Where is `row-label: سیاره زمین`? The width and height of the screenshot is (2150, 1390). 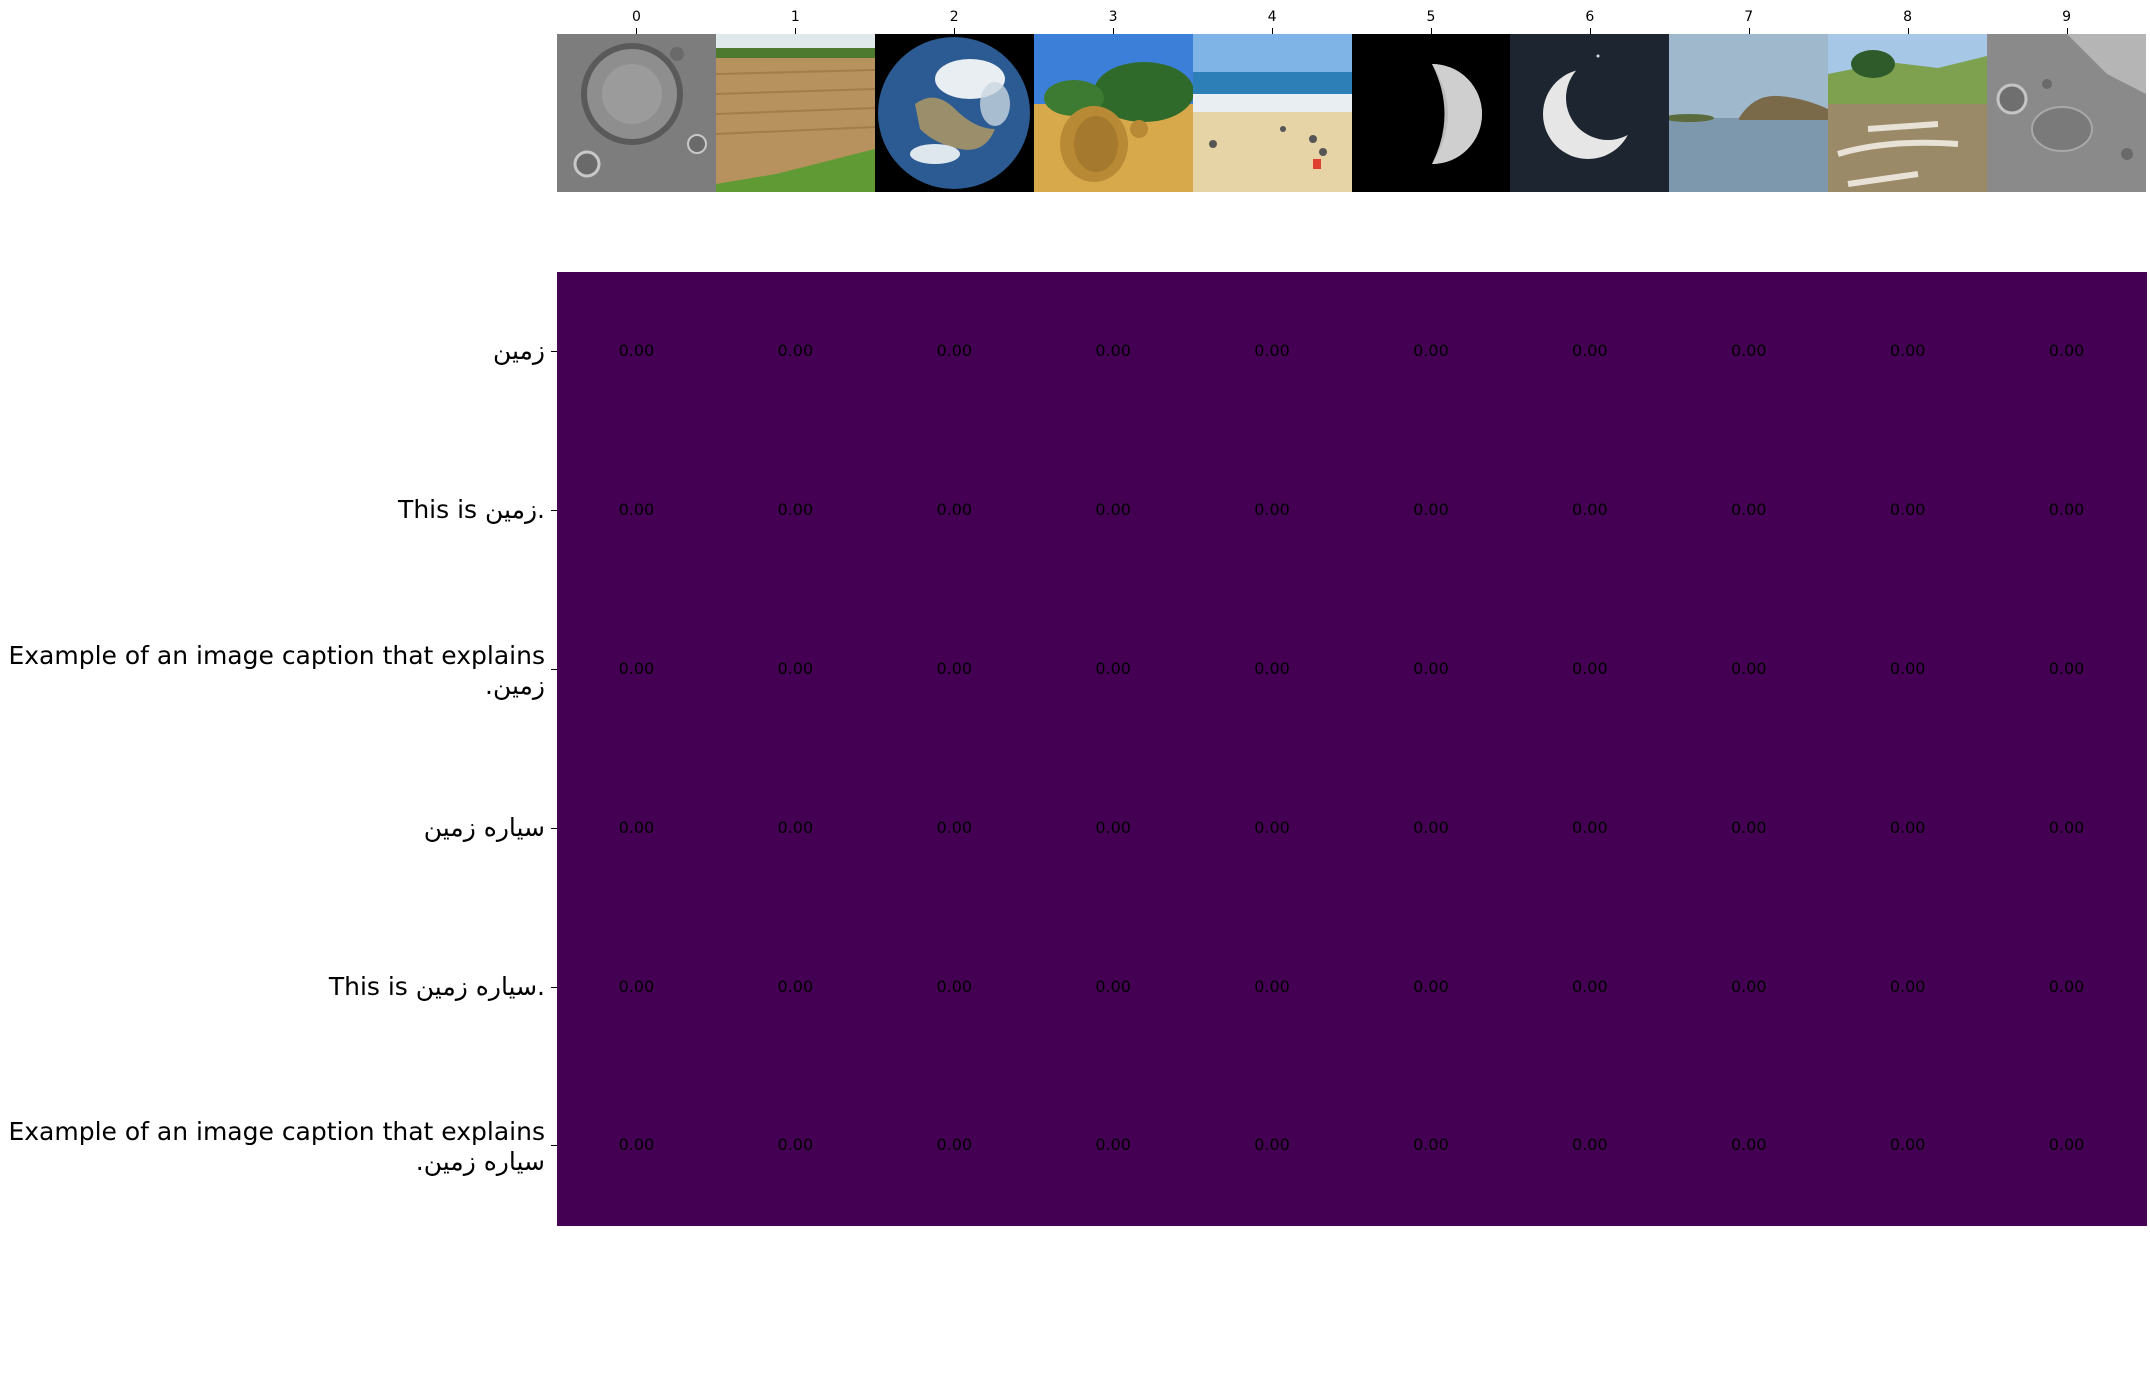
row-label: سیاره زمین is located at coordinates (484, 827).